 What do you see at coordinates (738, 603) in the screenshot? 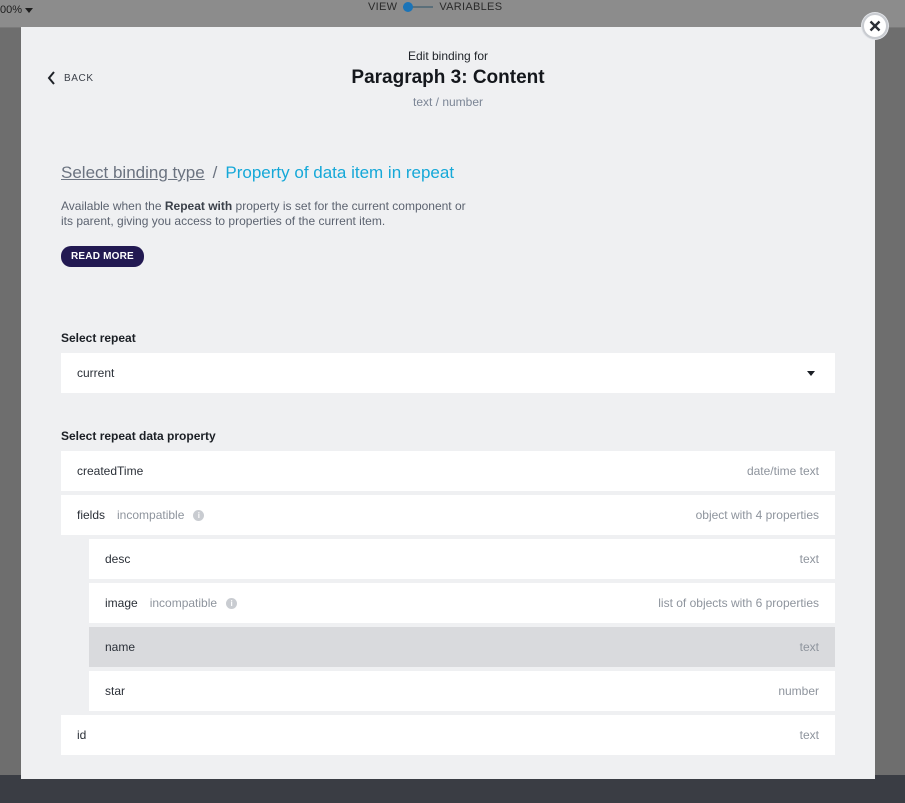
I see `property-type: list of objects with 6 properties` at bounding box center [738, 603].